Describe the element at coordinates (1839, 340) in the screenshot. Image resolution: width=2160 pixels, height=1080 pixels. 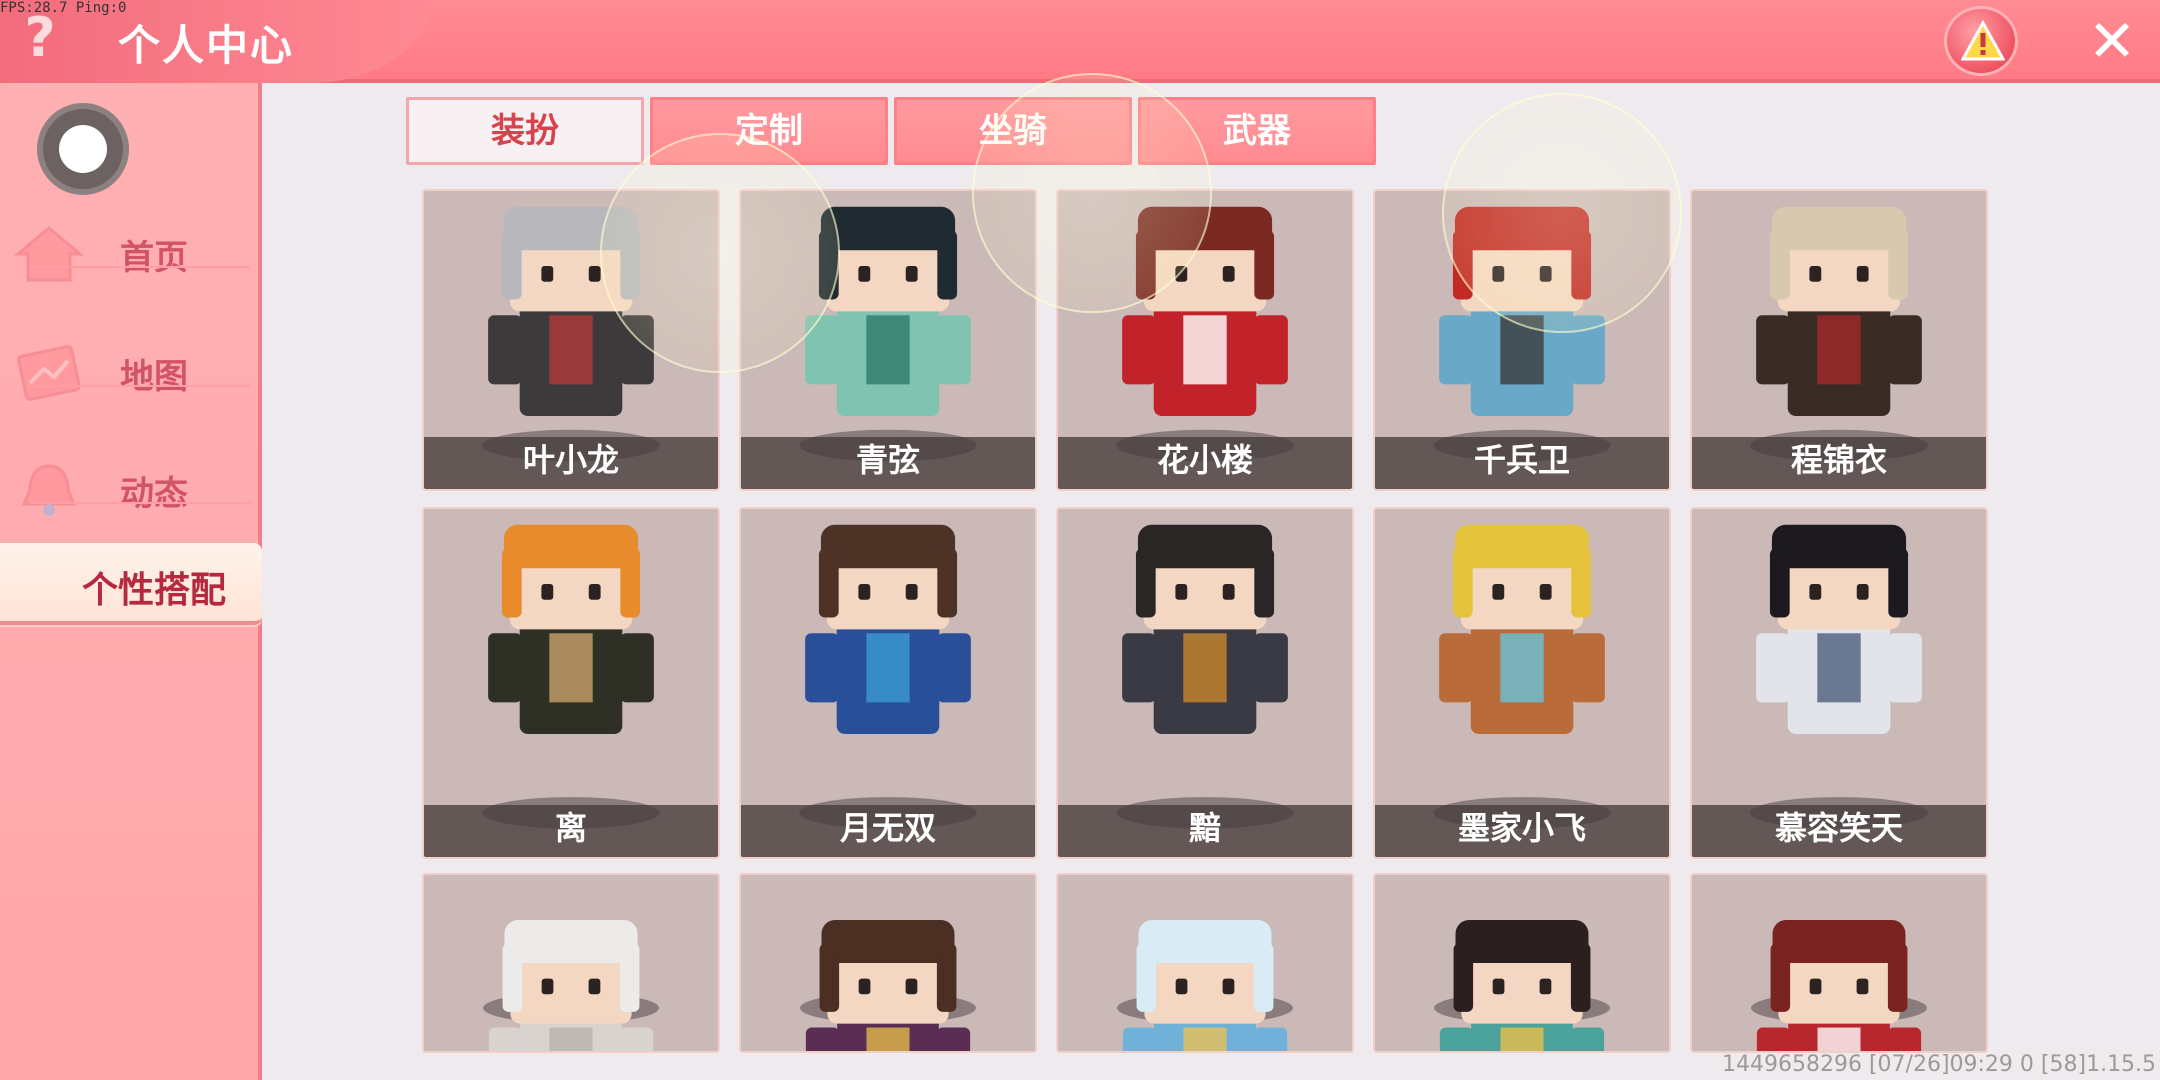
I see `costume-card: 程锦衣` at that location.